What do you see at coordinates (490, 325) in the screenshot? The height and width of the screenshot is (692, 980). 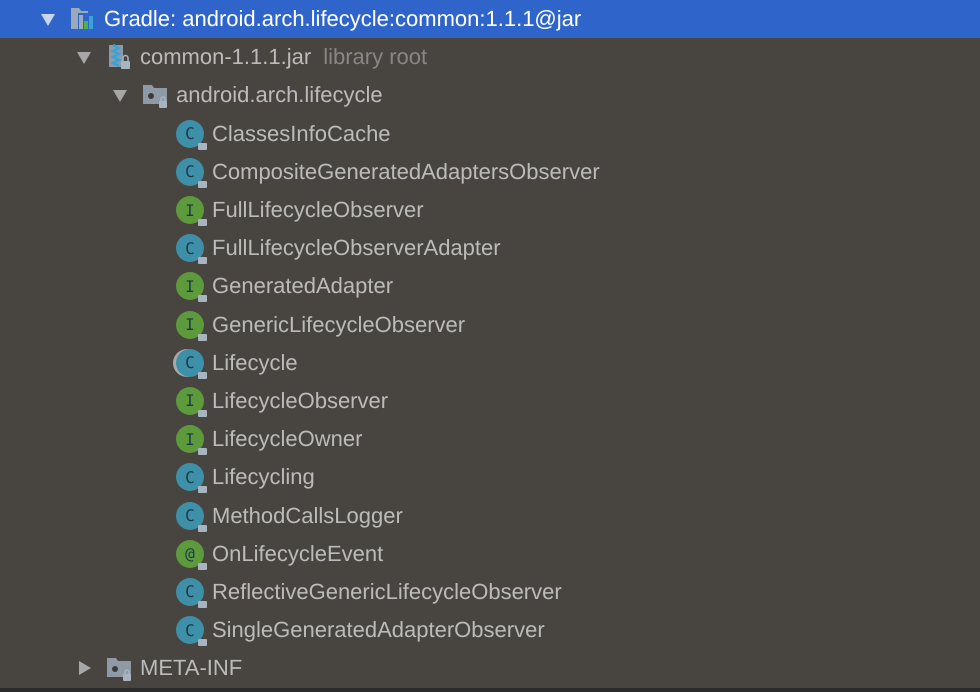 I see `tree-row: I GenericLifecycleObserver` at bounding box center [490, 325].